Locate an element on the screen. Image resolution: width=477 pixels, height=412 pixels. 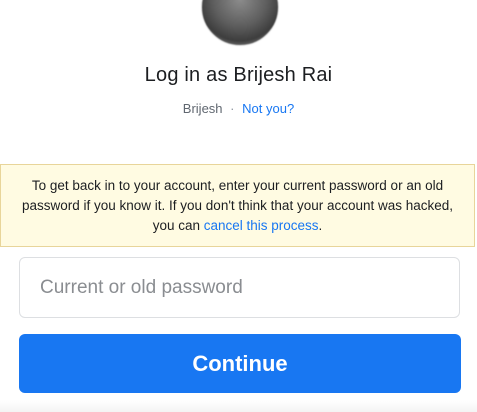
password-input is located at coordinates (239, 287).